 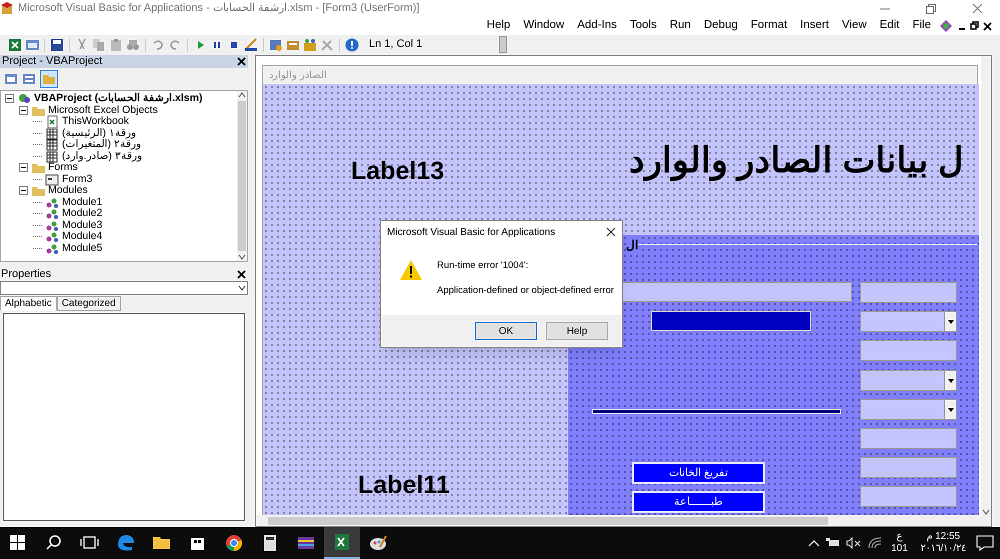 What do you see at coordinates (577, 331) in the screenshot?
I see `dialog-button: Help` at bounding box center [577, 331].